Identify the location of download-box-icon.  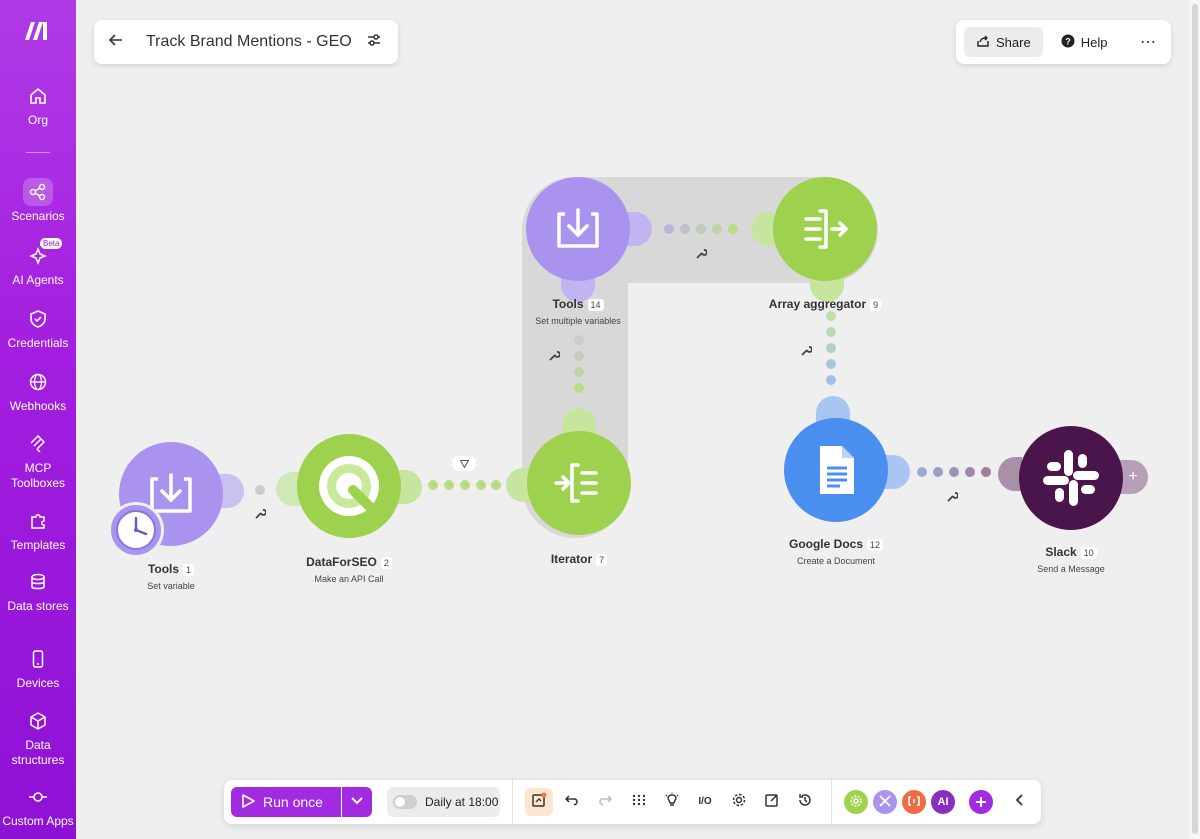
(578, 228).